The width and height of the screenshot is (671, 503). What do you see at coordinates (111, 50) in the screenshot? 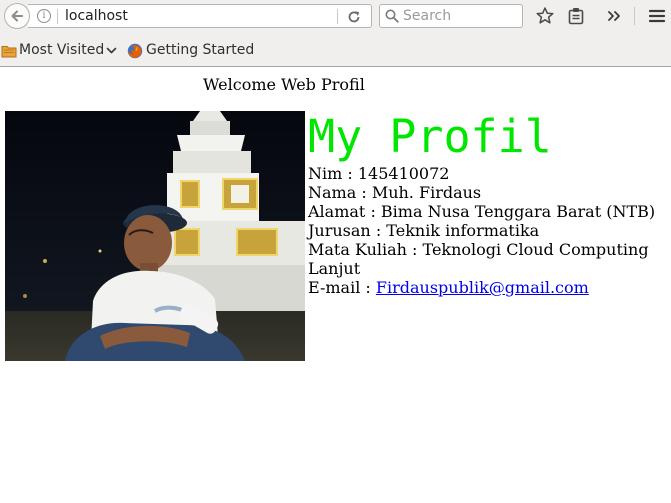
I see `chevron-down-icon` at bounding box center [111, 50].